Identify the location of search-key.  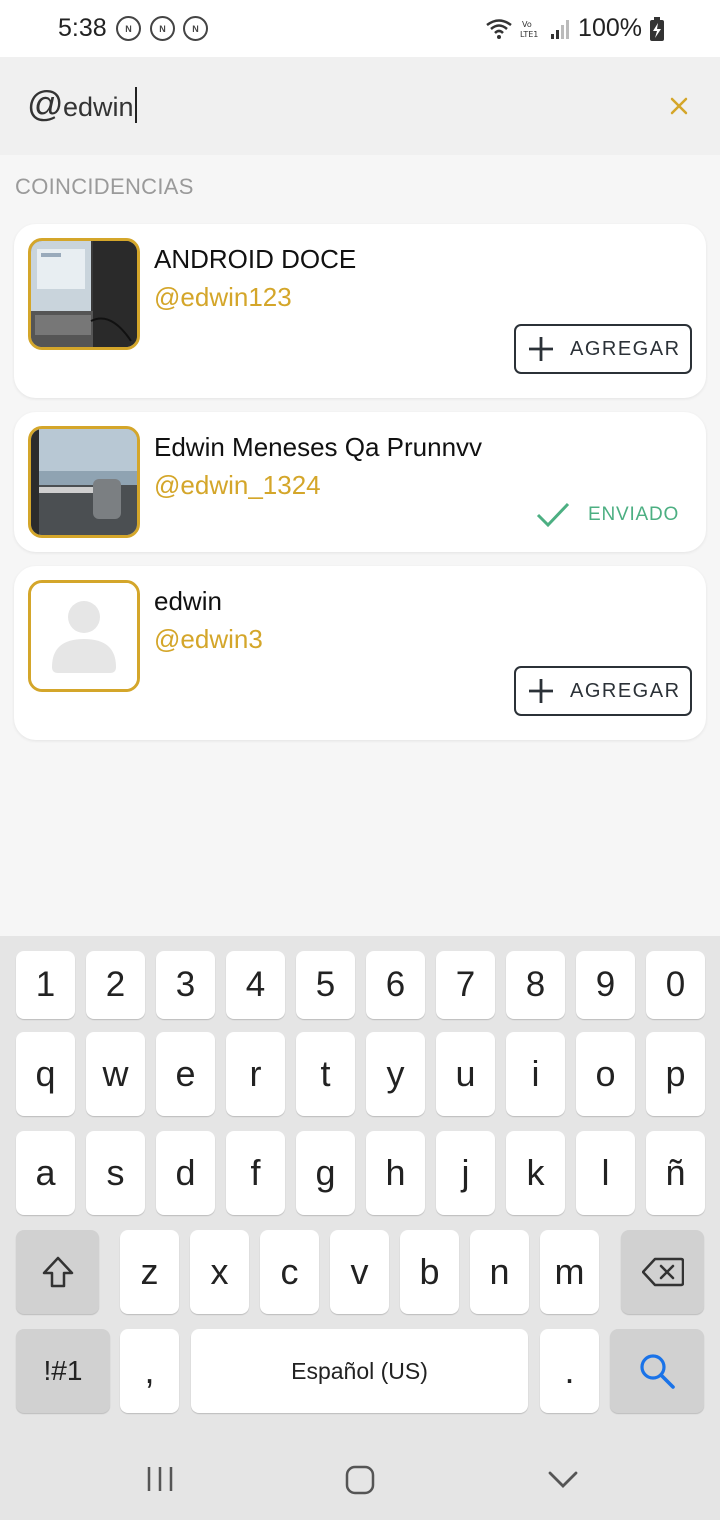
(657, 1371).